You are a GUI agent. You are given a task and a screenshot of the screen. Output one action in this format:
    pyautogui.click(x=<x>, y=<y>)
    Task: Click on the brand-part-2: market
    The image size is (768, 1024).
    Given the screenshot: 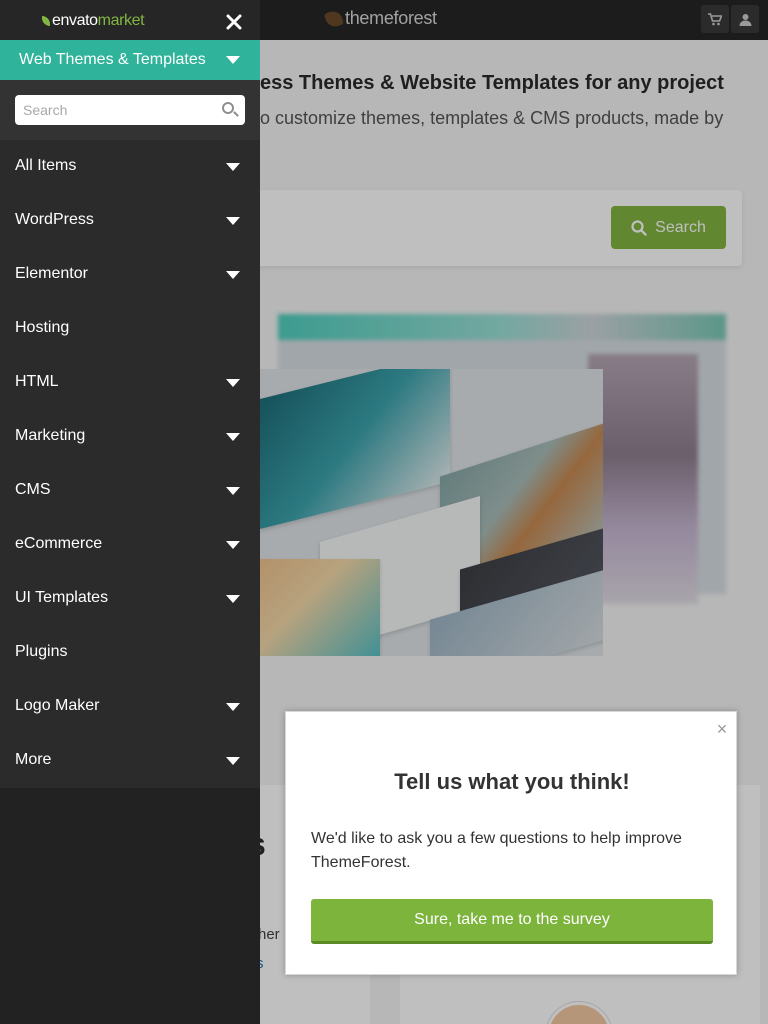 What is the action you would take?
    pyautogui.click(x=121, y=20)
    